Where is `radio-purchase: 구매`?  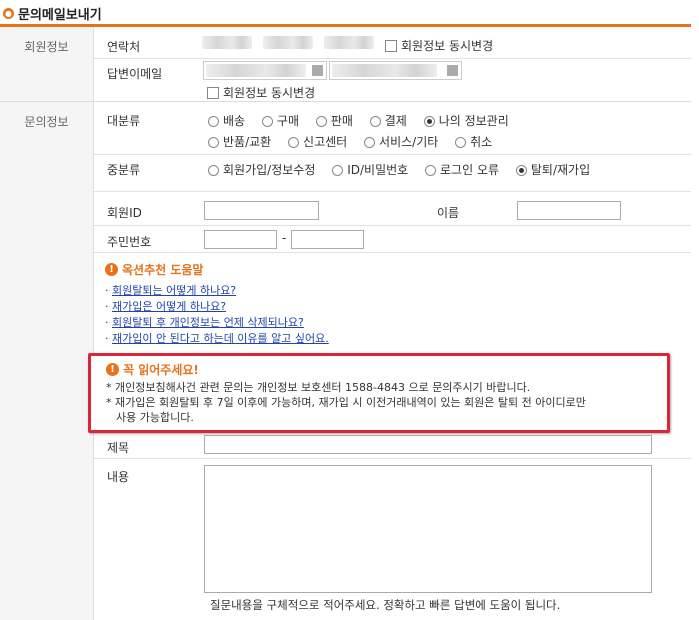 radio-purchase: 구매 is located at coordinates (280, 120).